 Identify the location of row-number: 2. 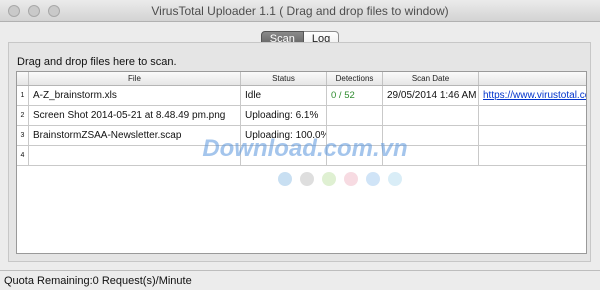
(23, 115).